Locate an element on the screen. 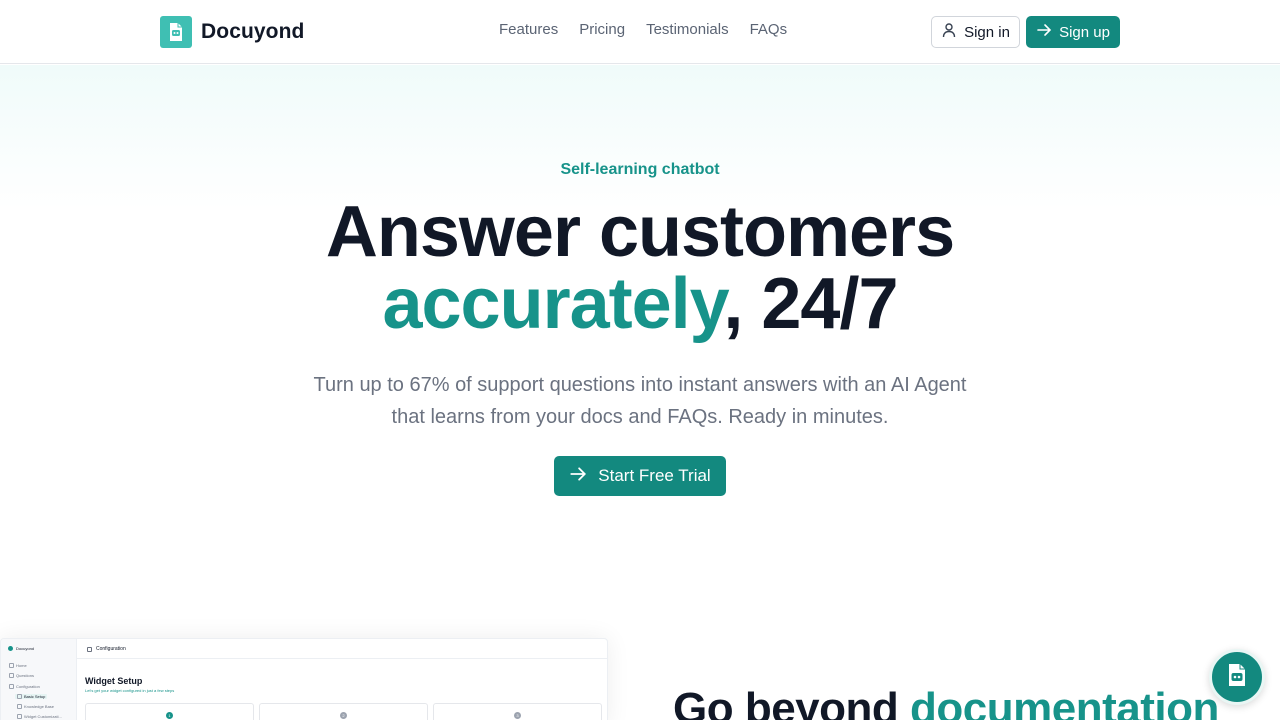 Image resolution: width=1280 pixels, height=720 pixels. widget-icon is located at coordinates (19, 716).